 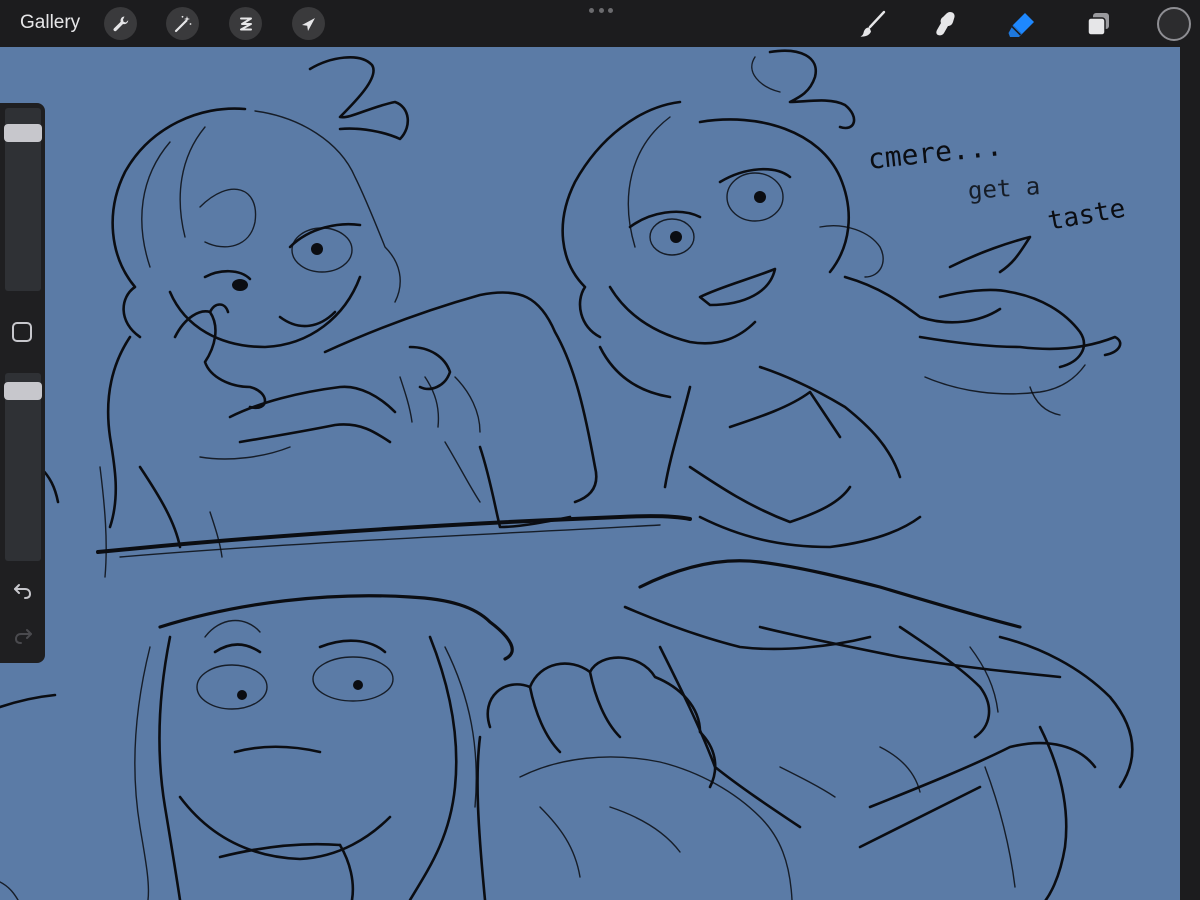 I want to click on sketch-figure-fist, so click(x=634, y=778).